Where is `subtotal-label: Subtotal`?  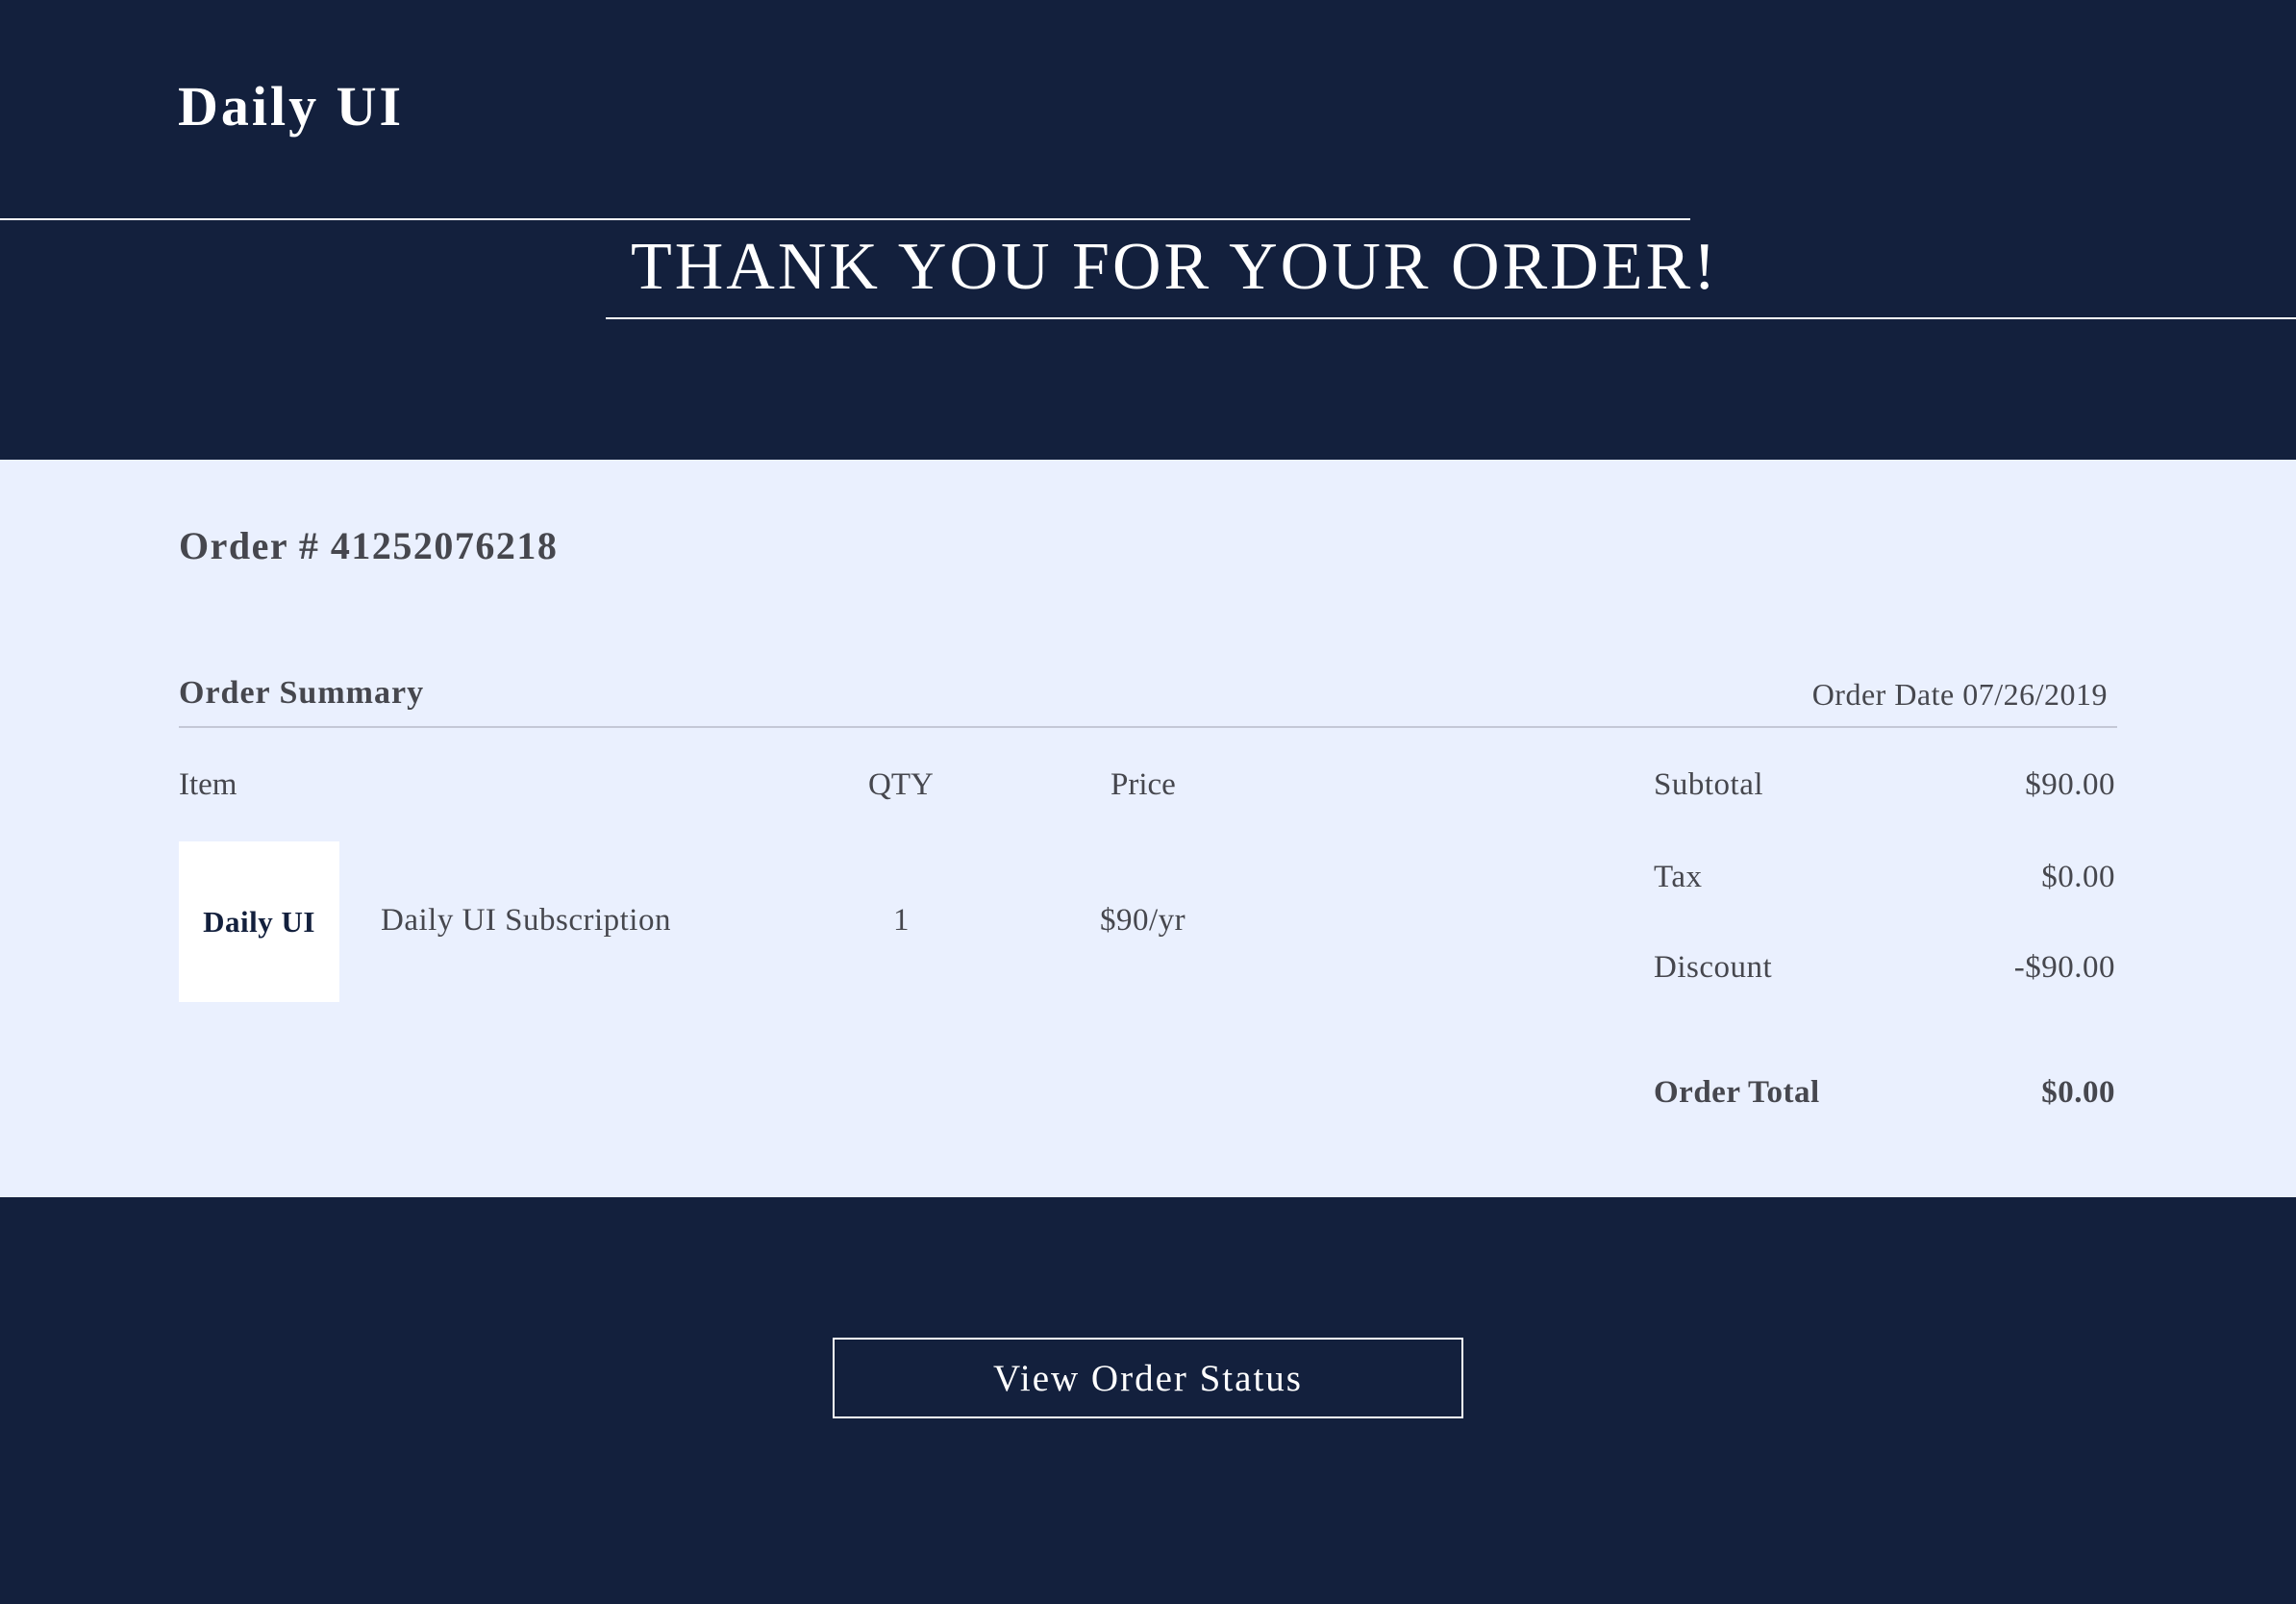
subtotal-label: Subtotal is located at coordinates (1709, 784).